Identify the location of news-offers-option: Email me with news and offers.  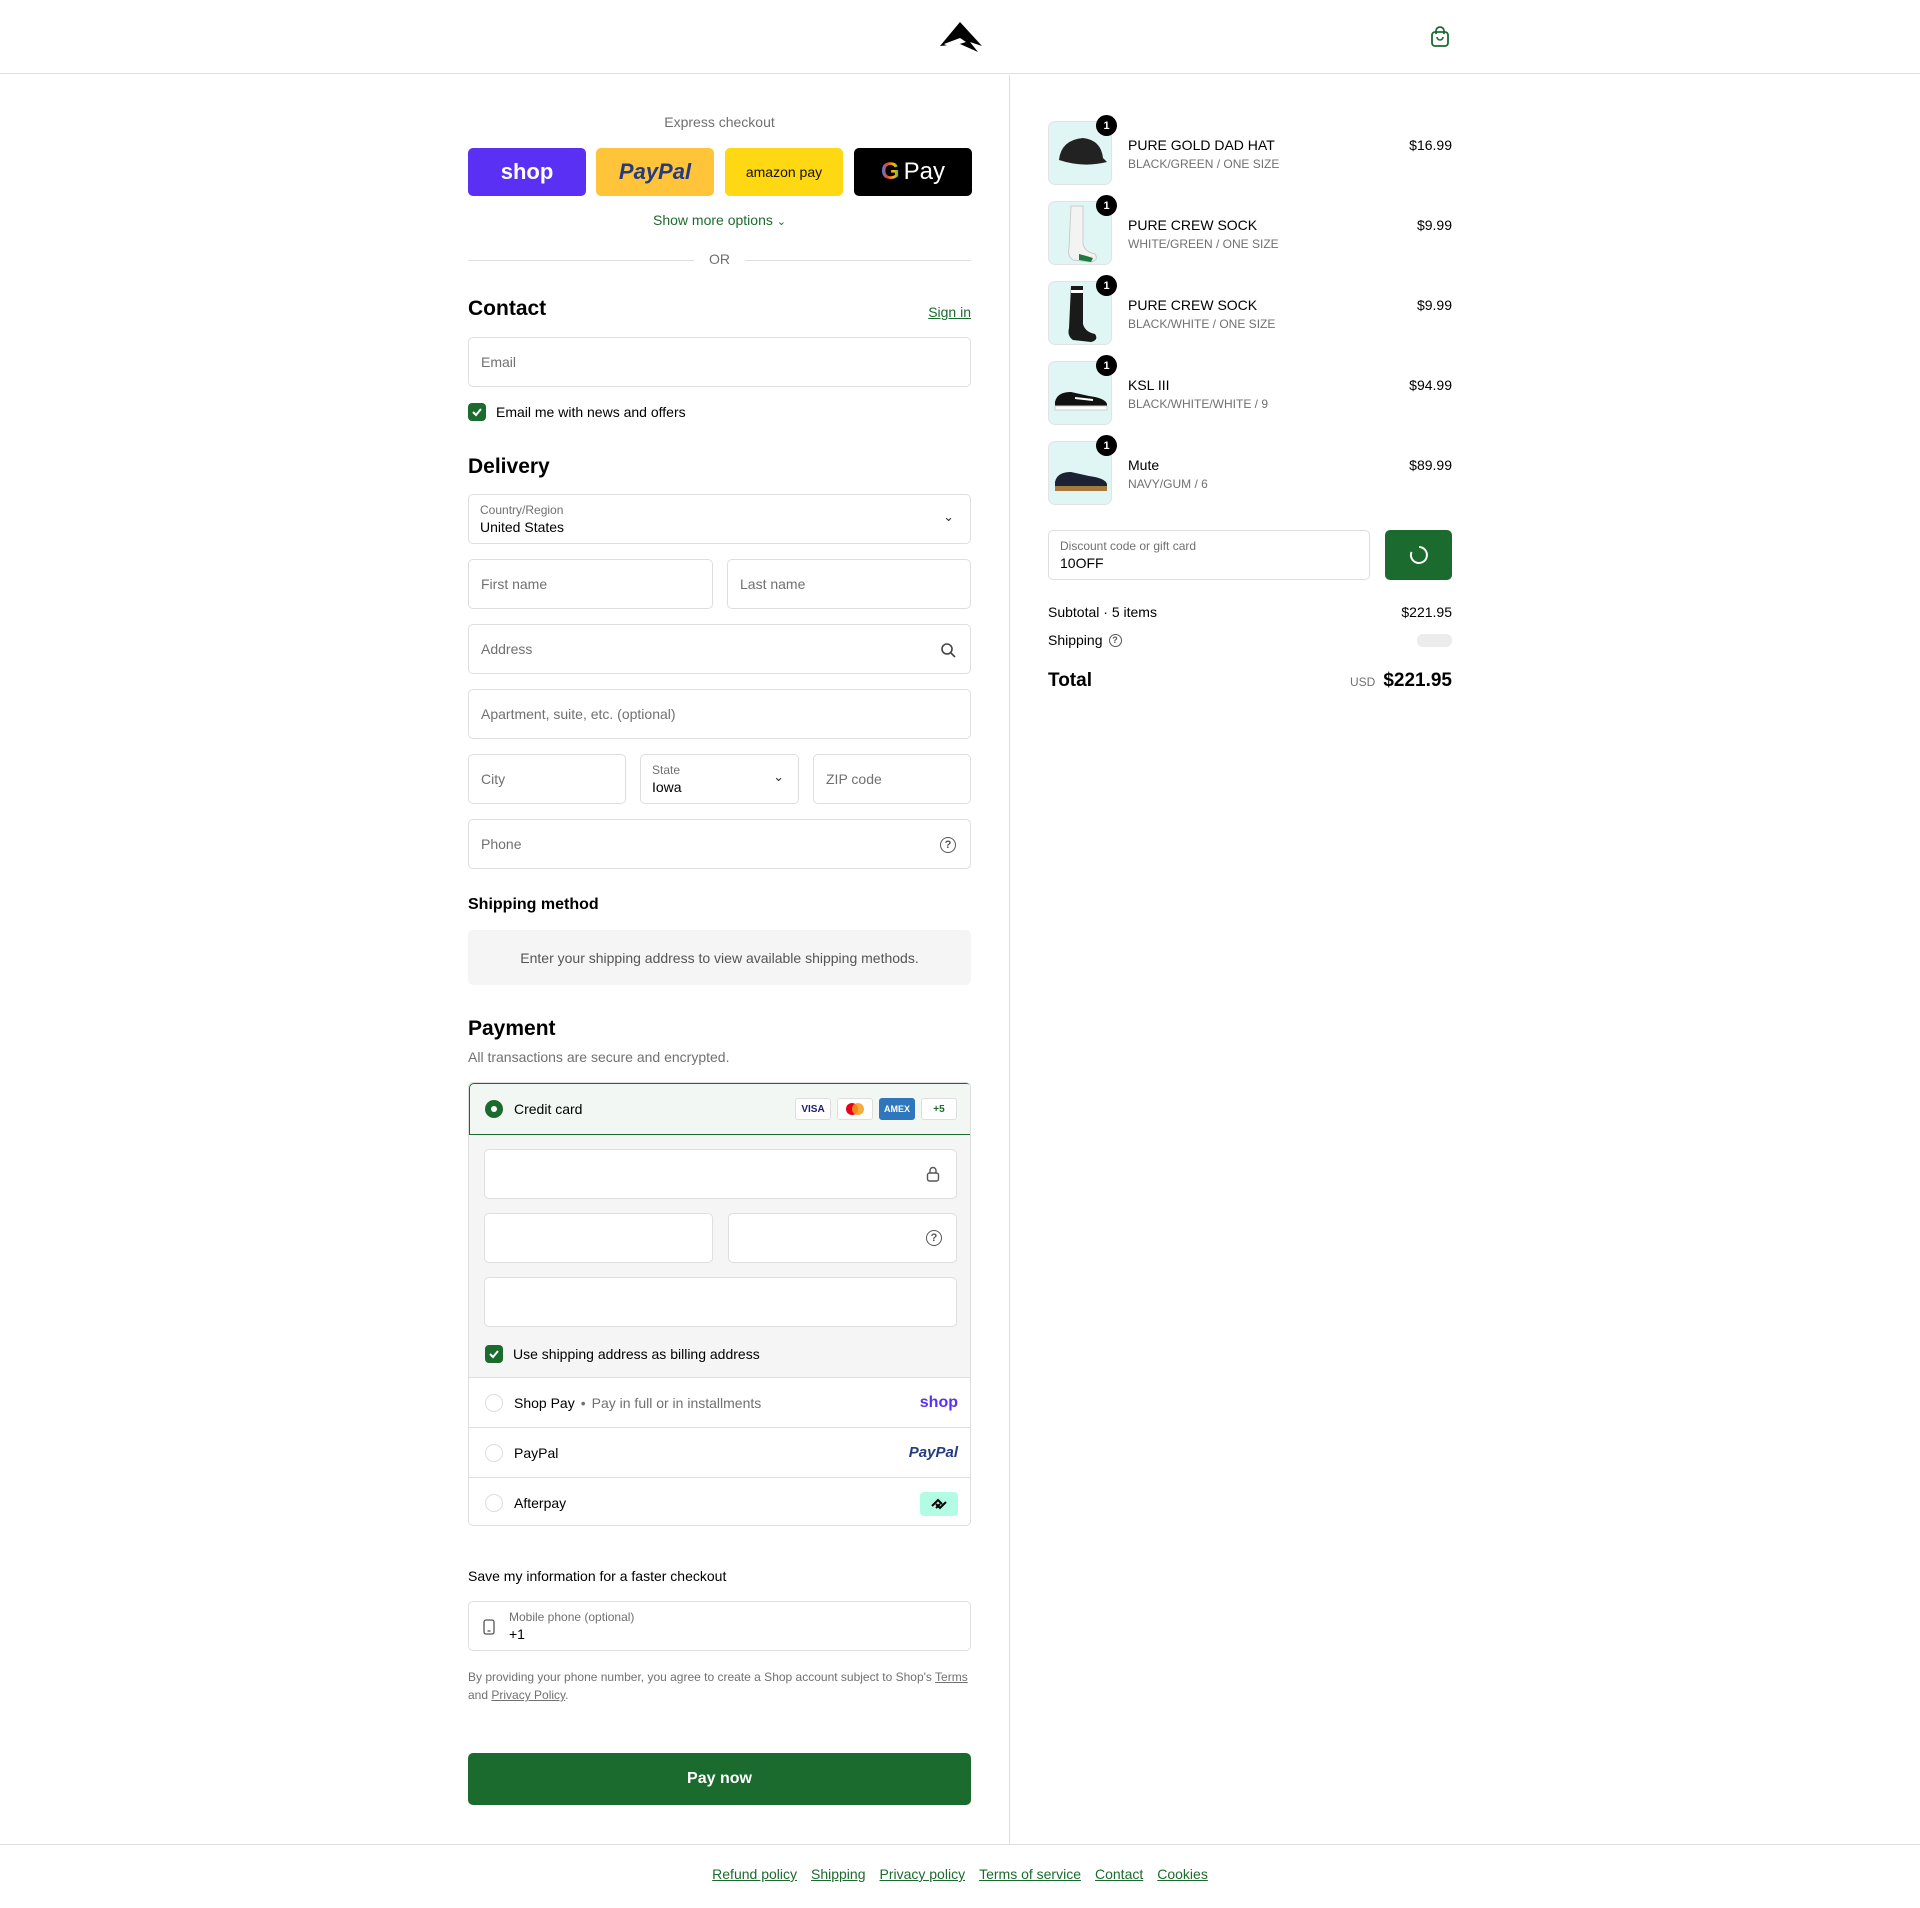
(577, 412).